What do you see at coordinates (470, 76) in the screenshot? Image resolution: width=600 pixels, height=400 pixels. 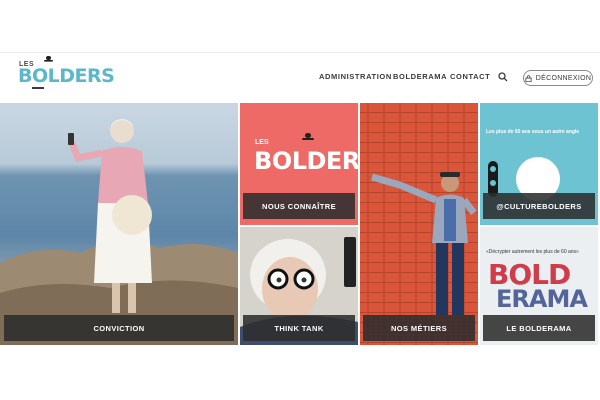 I see `nav-contact: CONTACT` at bounding box center [470, 76].